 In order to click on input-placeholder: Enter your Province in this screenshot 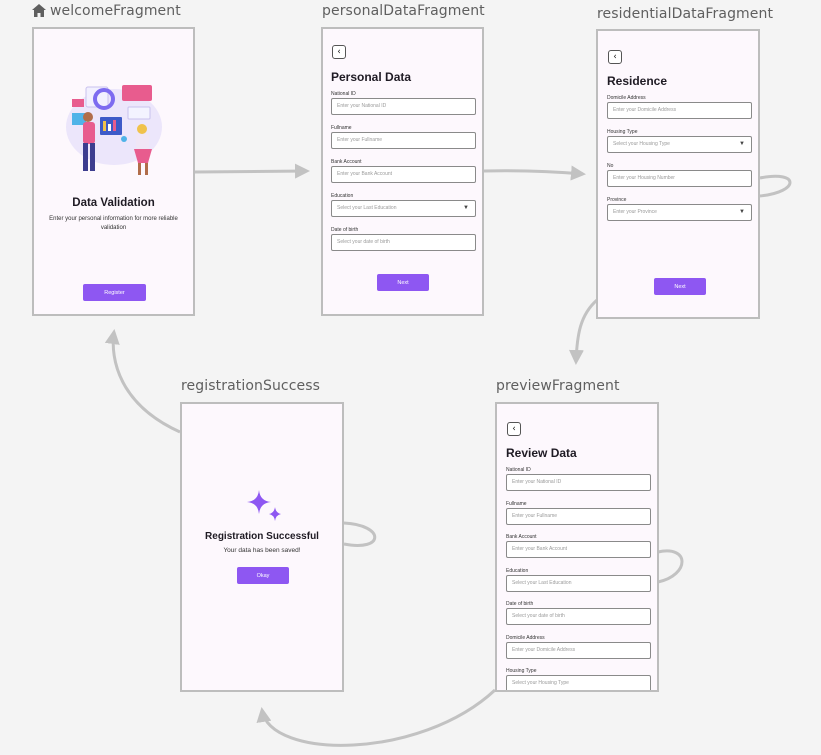, I will do `click(635, 212)`.